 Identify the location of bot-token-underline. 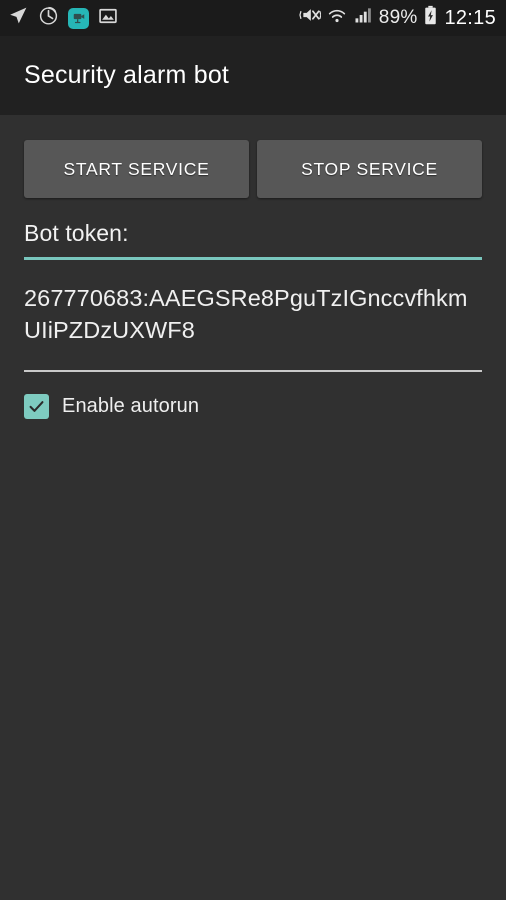
(253, 258).